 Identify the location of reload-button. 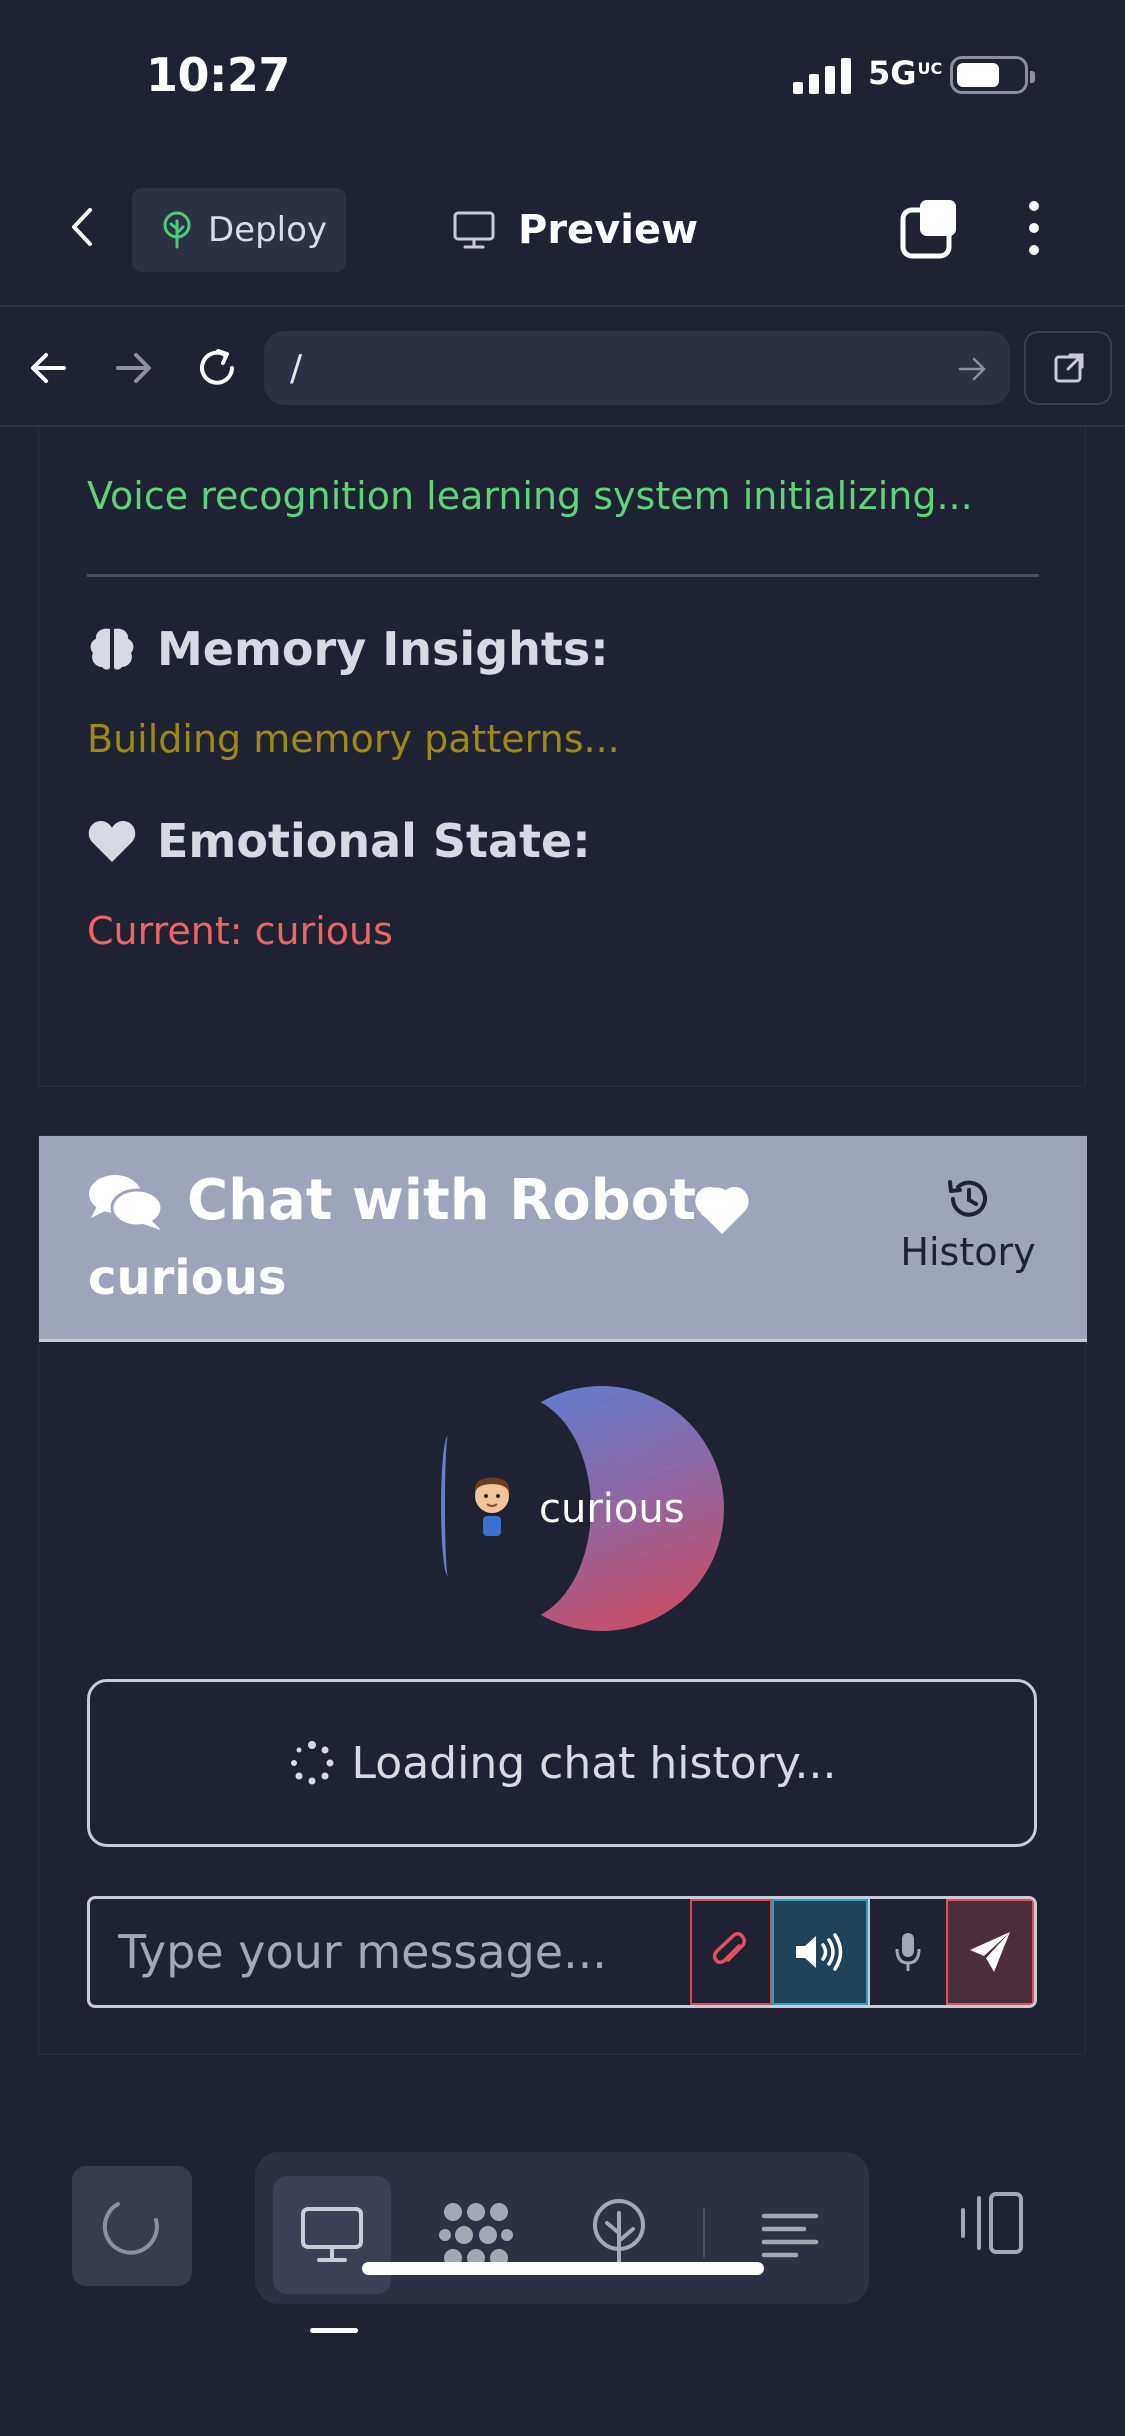
(217, 368).